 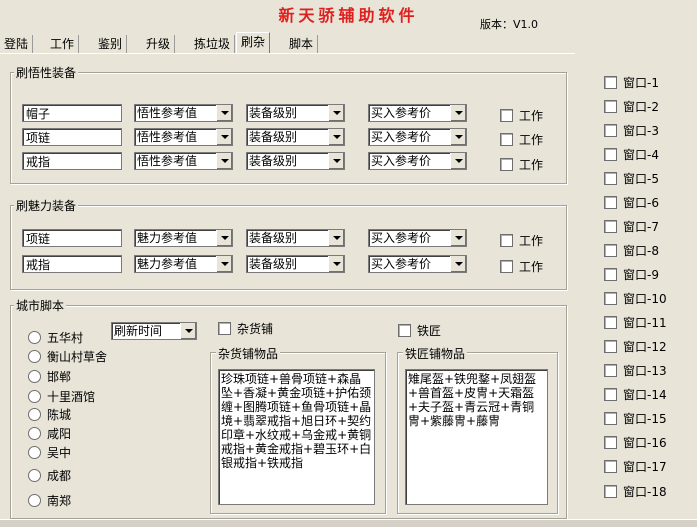 I want to click on window-checkbox: 窗口-1, so click(x=631, y=82).